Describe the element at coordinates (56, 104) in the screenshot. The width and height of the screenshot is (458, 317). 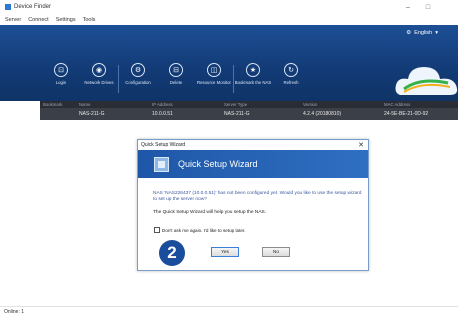
I see `col-bookmark: Bookmark` at that location.